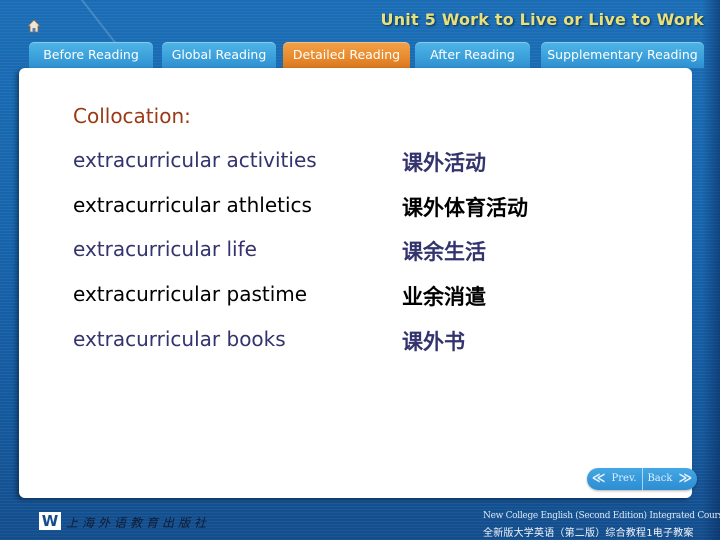  What do you see at coordinates (660, 478) in the screenshot?
I see `back-label: Back` at bounding box center [660, 478].